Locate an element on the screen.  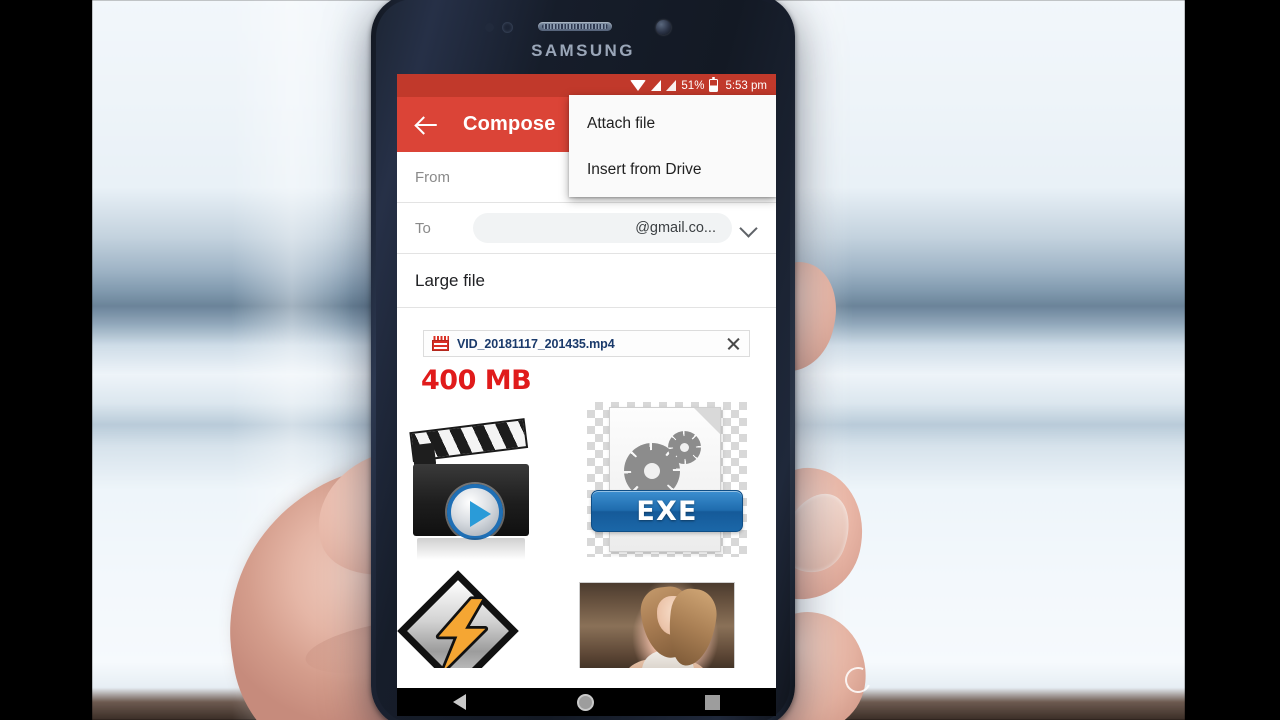
front-camera-icon is located at coordinates (663, 27).